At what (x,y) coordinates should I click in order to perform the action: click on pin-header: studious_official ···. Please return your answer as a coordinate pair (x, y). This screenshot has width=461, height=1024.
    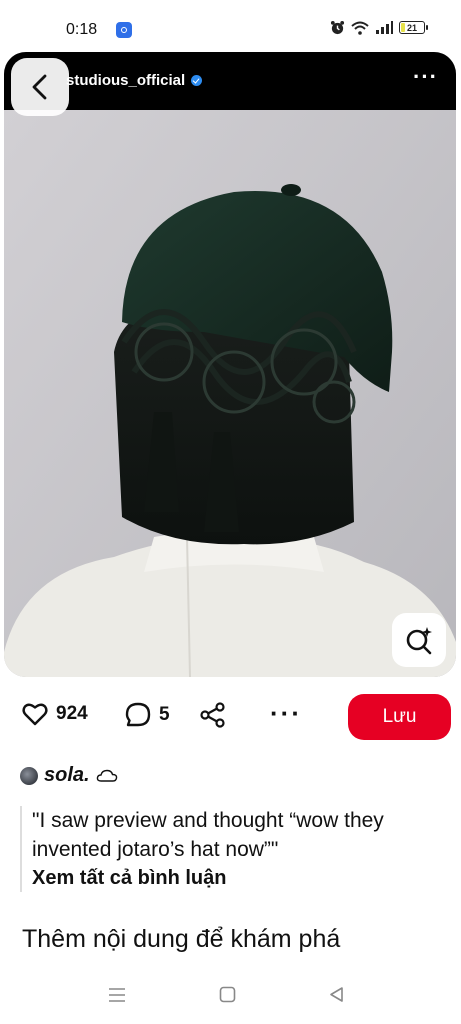
    Looking at the image, I should click on (230, 81).